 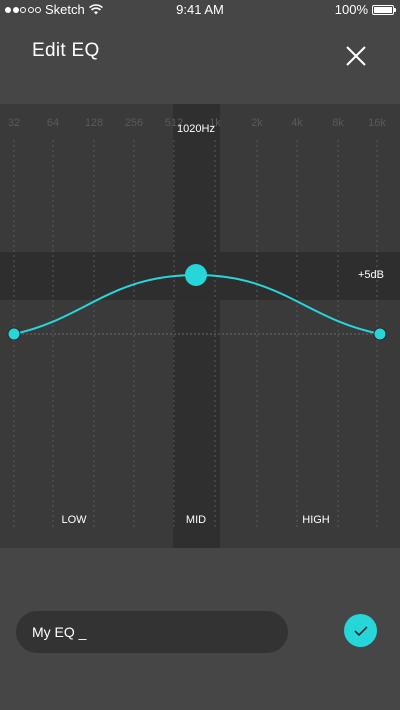 I want to click on battery-percentage: 100%, so click(x=351, y=9).